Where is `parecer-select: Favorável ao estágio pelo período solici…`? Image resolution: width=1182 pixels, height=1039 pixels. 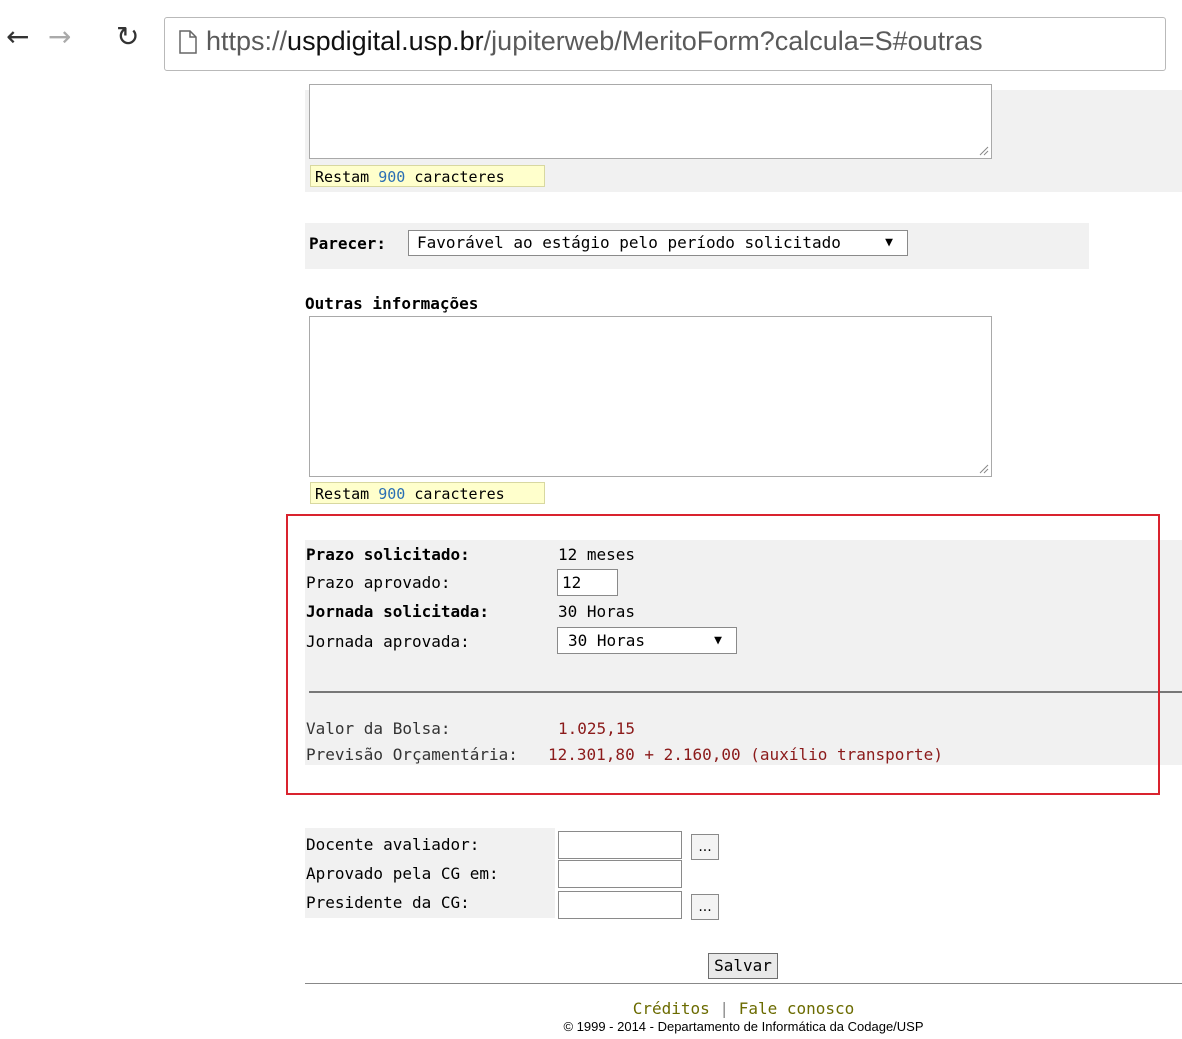
parecer-select: Favorável ao estágio pelo período solici… is located at coordinates (658, 243).